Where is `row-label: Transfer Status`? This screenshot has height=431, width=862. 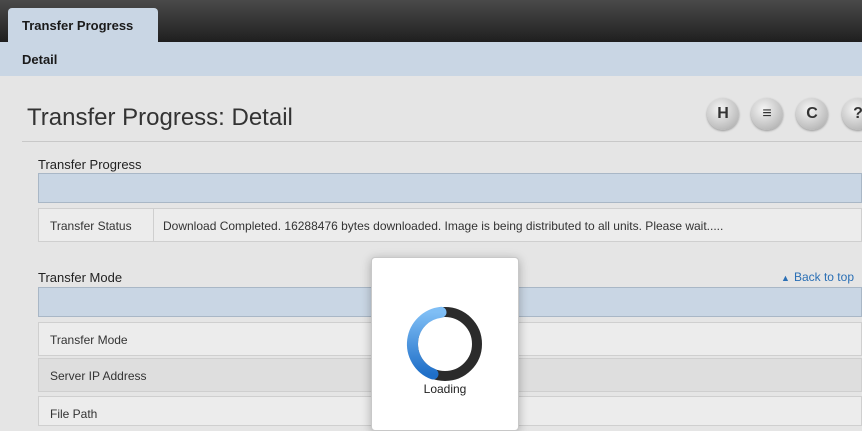 row-label: Transfer Status is located at coordinates (91, 226).